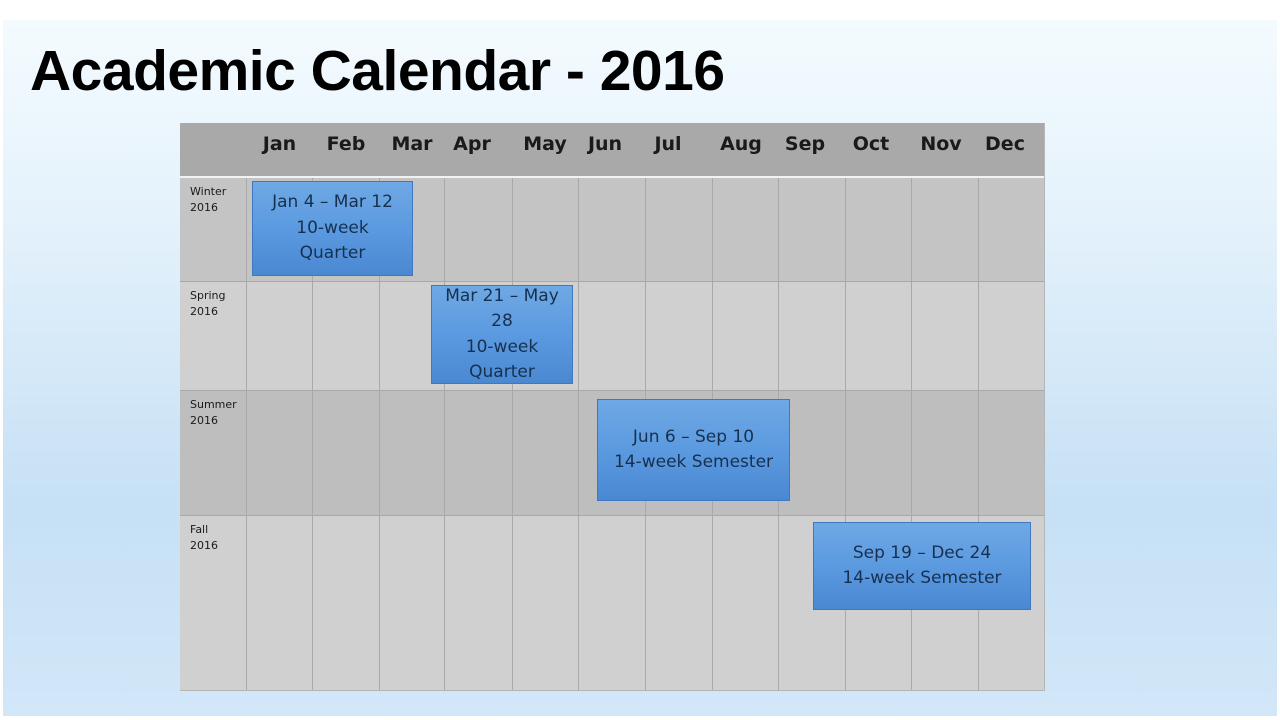 Image resolution: width=1280 pixels, height=720 pixels. I want to click on row-label: Fall 2016, so click(204, 537).